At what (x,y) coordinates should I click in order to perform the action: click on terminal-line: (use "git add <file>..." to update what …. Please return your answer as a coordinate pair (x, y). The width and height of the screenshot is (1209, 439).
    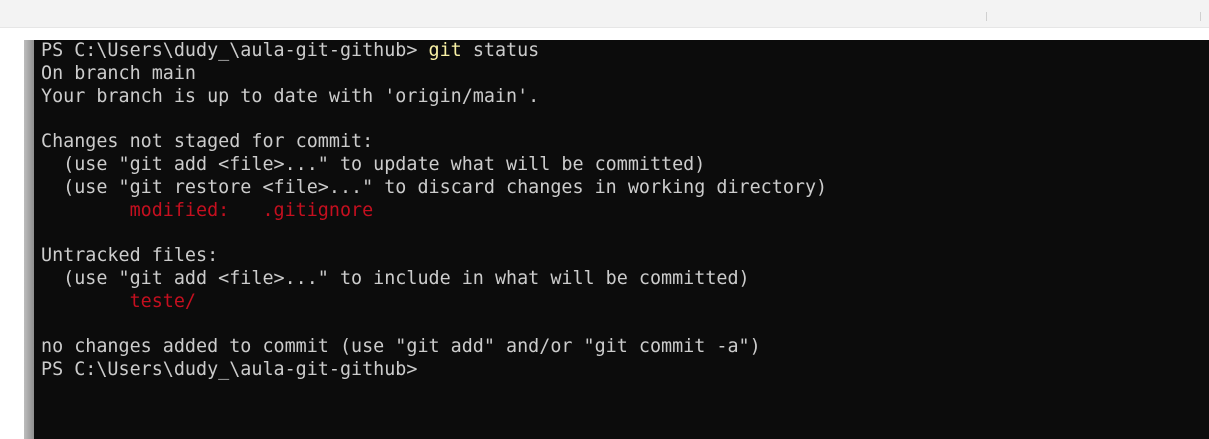
    Looking at the image, I should click on (625, 165).